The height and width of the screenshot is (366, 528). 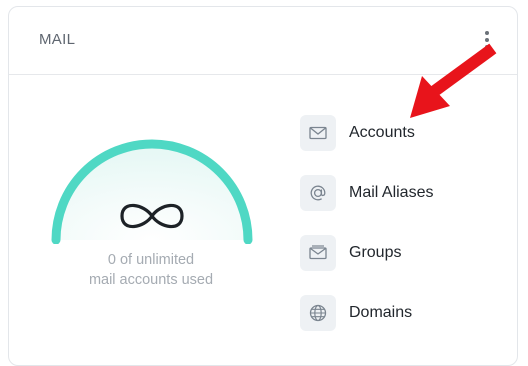 I want to click on mail-icon, so click(x=318, y=133).